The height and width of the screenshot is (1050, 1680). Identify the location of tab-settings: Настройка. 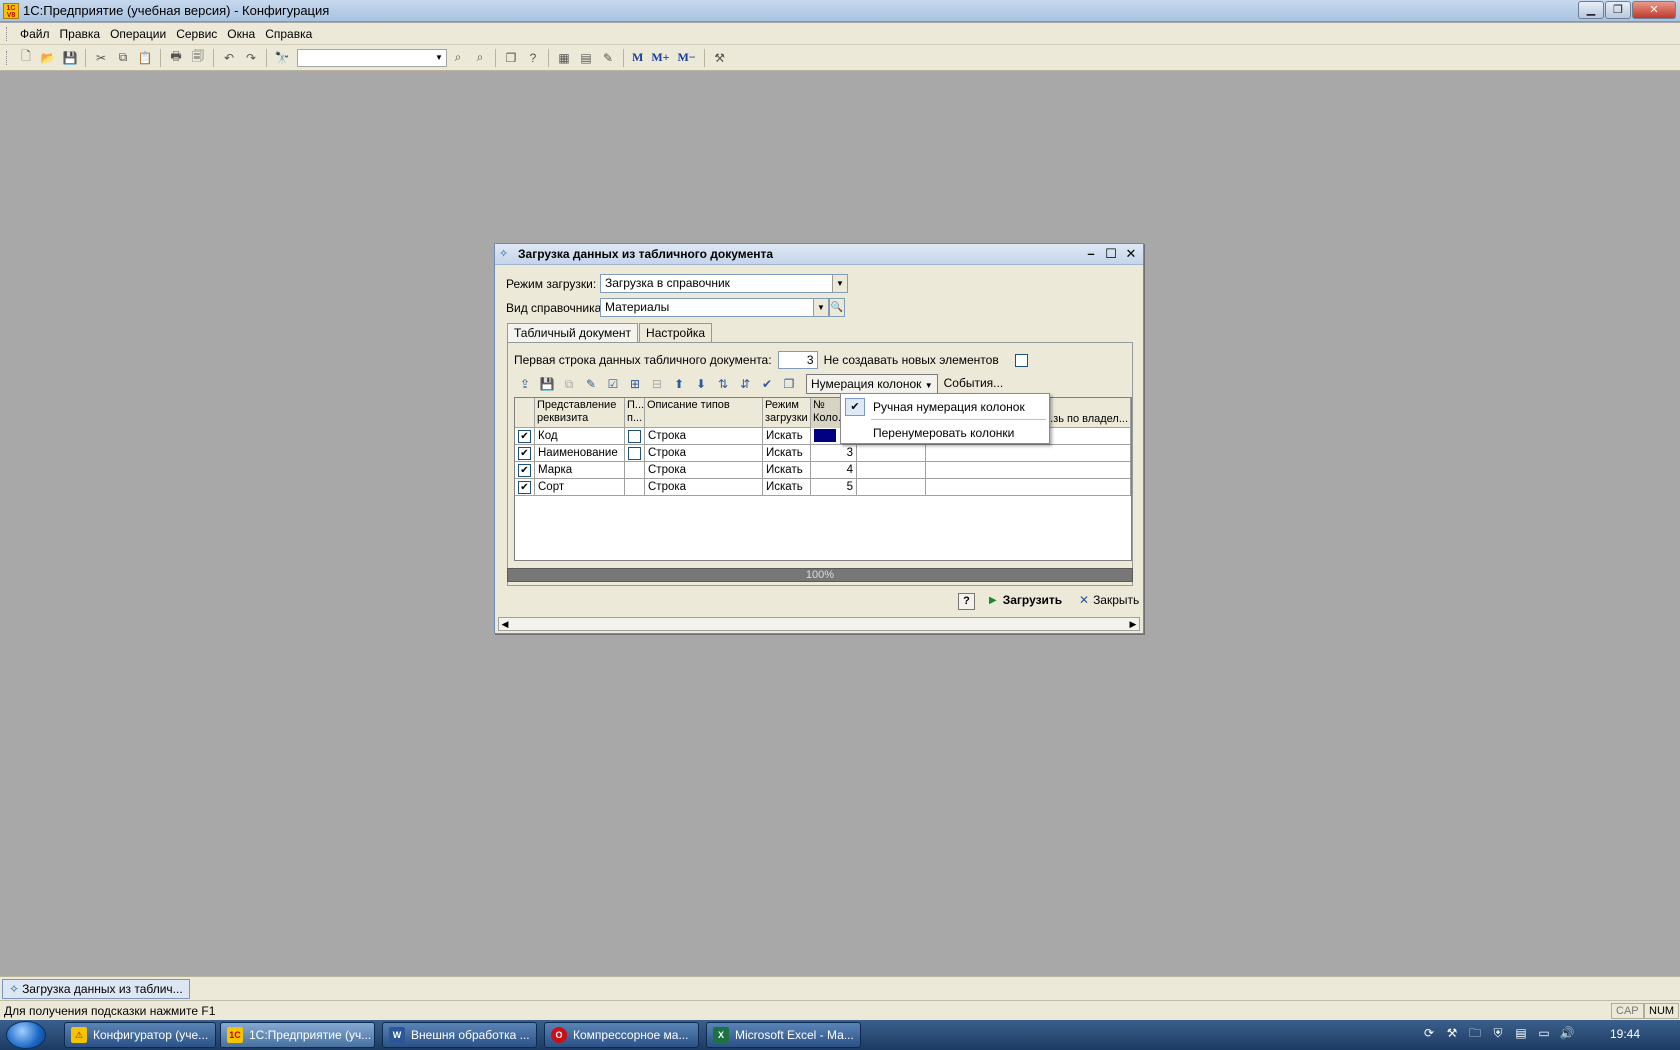
(676, 333).